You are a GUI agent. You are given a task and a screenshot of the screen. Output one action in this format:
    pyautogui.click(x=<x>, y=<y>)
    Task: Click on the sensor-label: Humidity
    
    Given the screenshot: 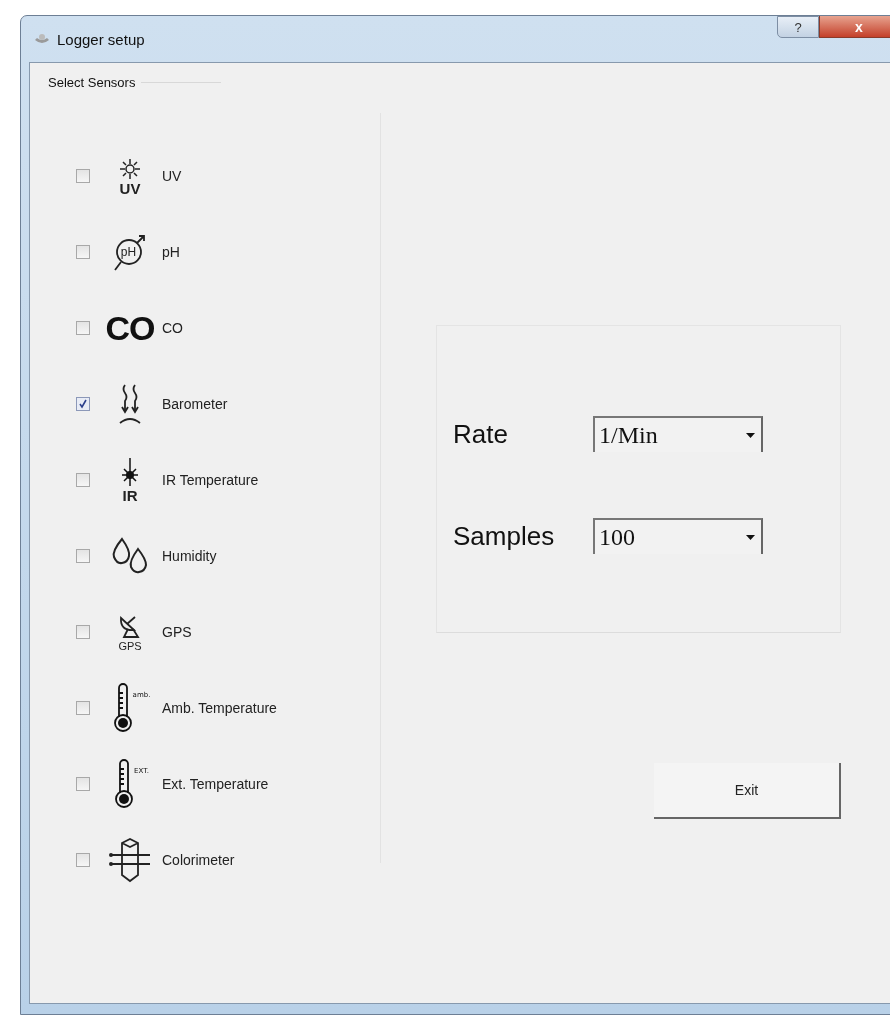 What is the action you would take?
    pyautogui.click(x=189, y=556)
    